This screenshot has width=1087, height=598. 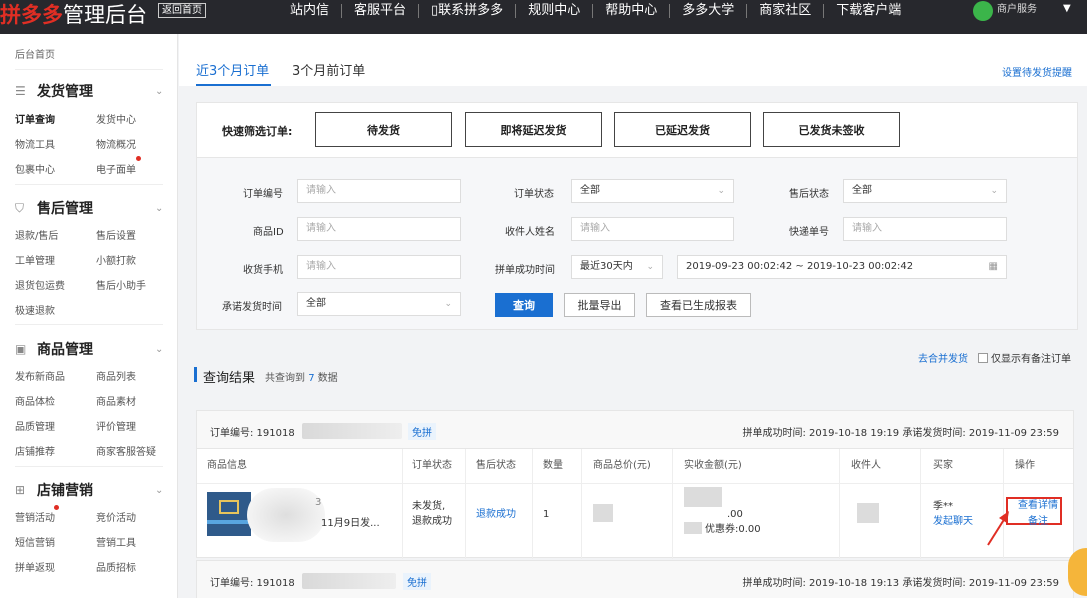 I want to click on merge-shipping-link: 去合并发货, so click(x=943, y=357).